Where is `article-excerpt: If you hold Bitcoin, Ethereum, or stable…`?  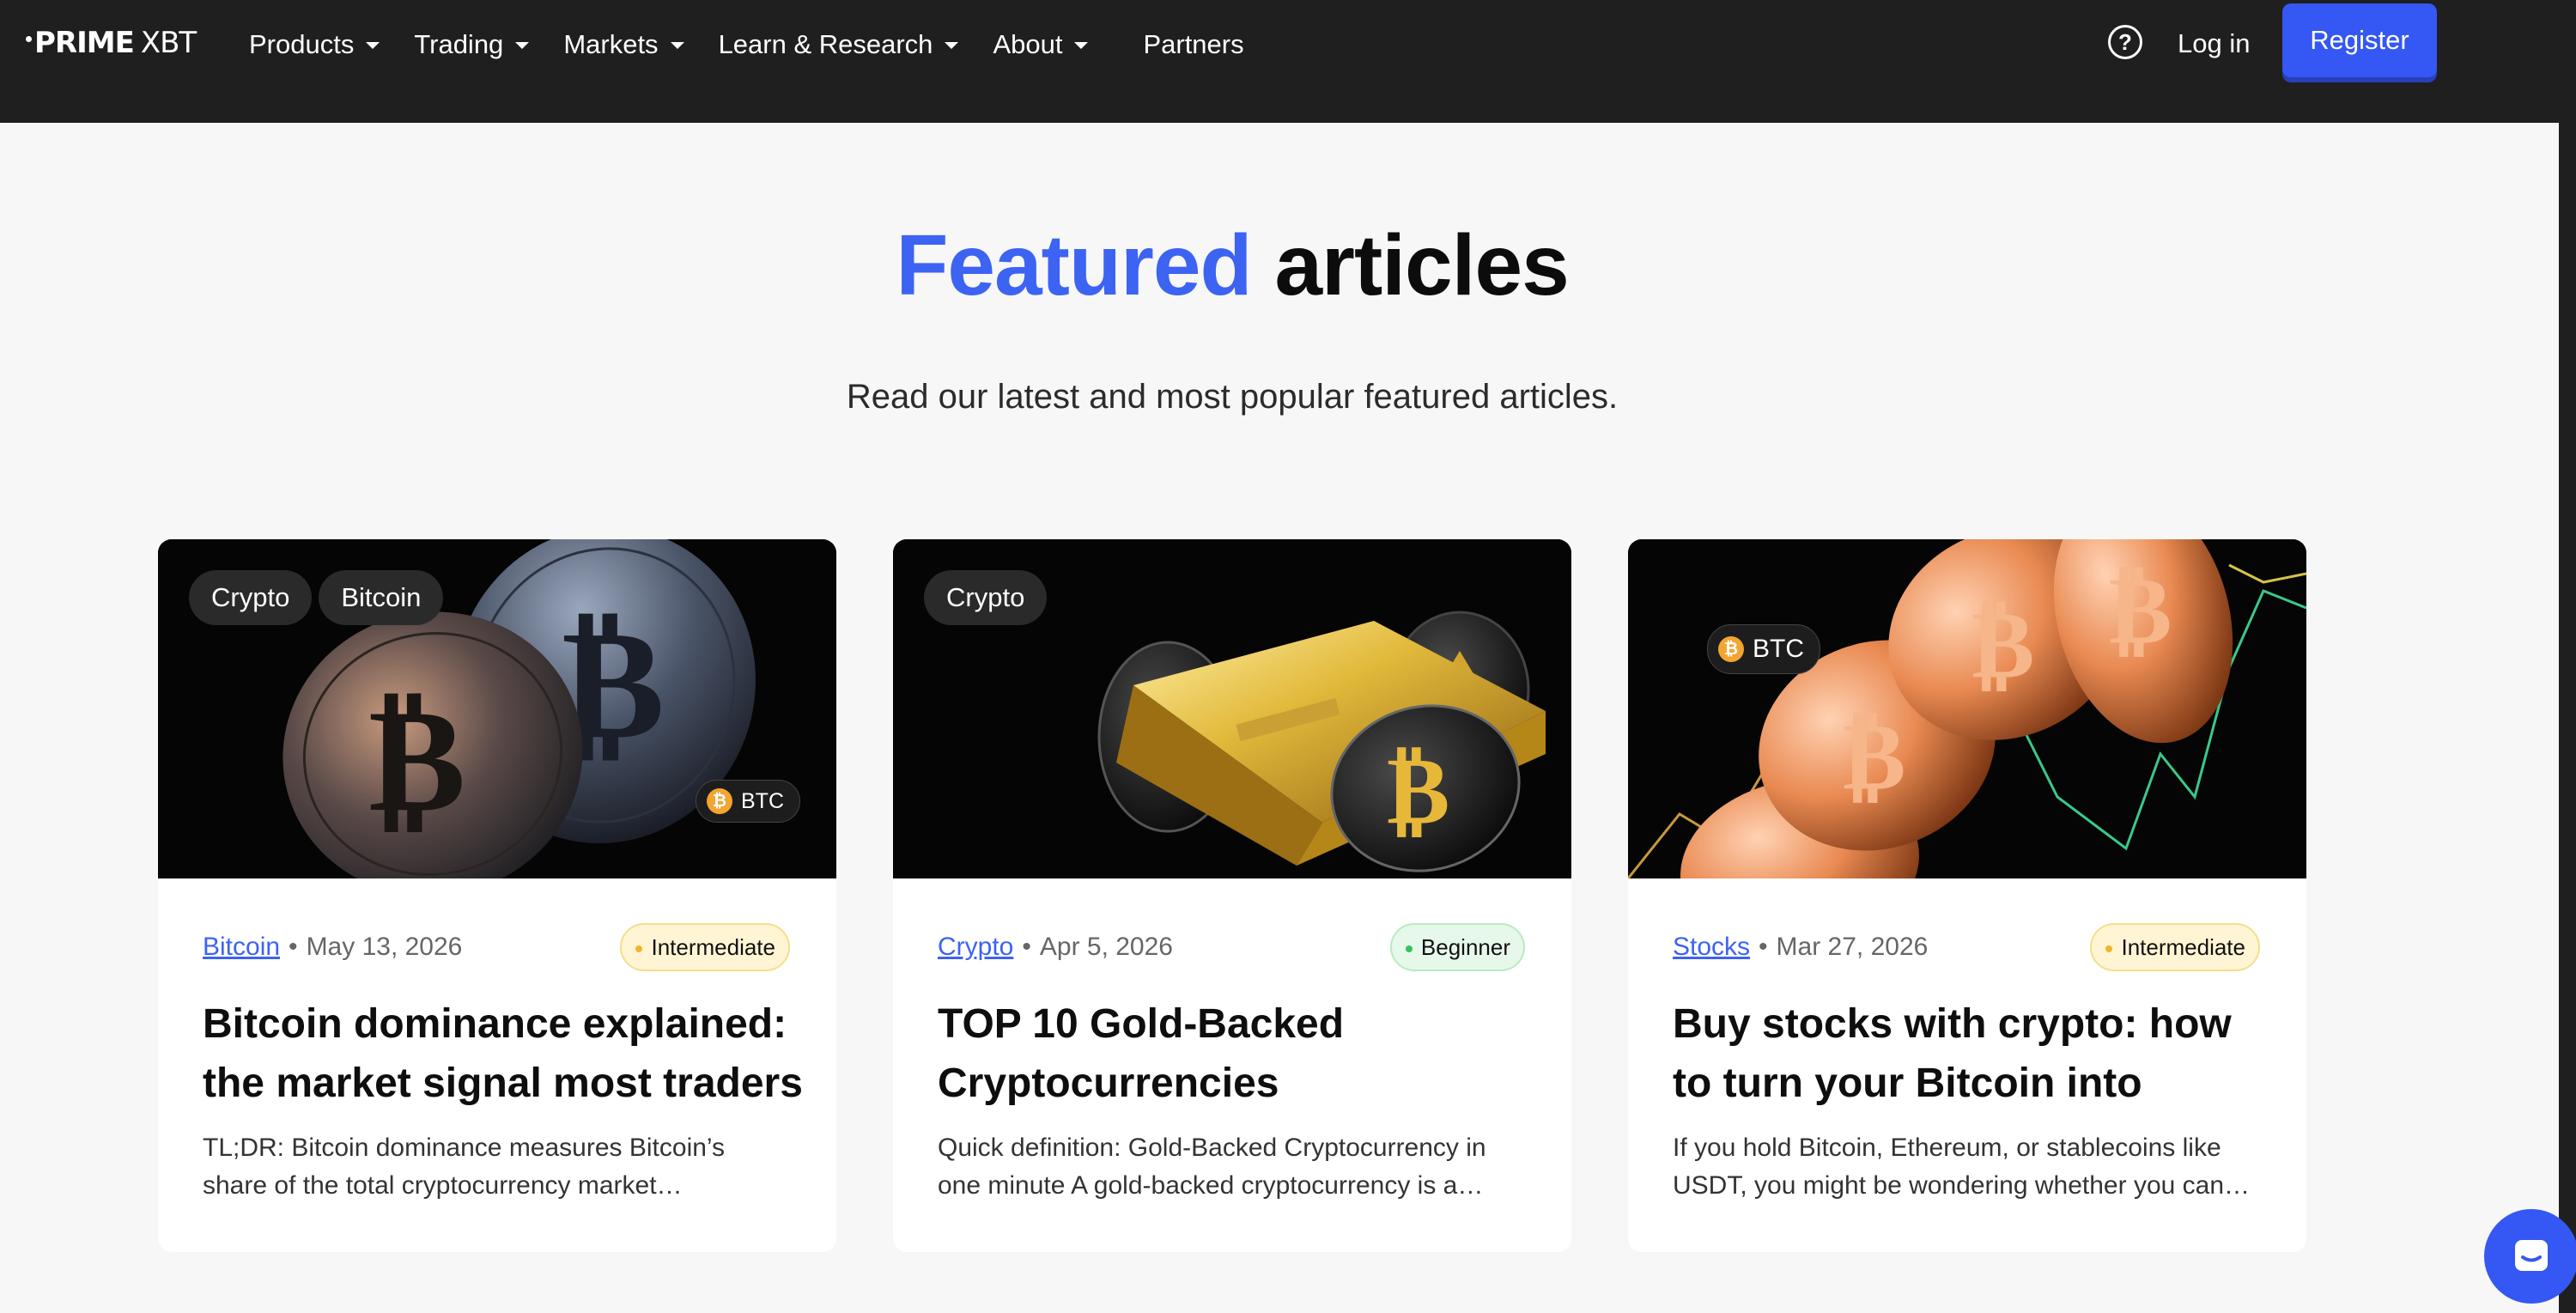
article-excerpt: If you hold Bitcoin, Ethereum, or stable… is located at coordinates (1962, 1167).